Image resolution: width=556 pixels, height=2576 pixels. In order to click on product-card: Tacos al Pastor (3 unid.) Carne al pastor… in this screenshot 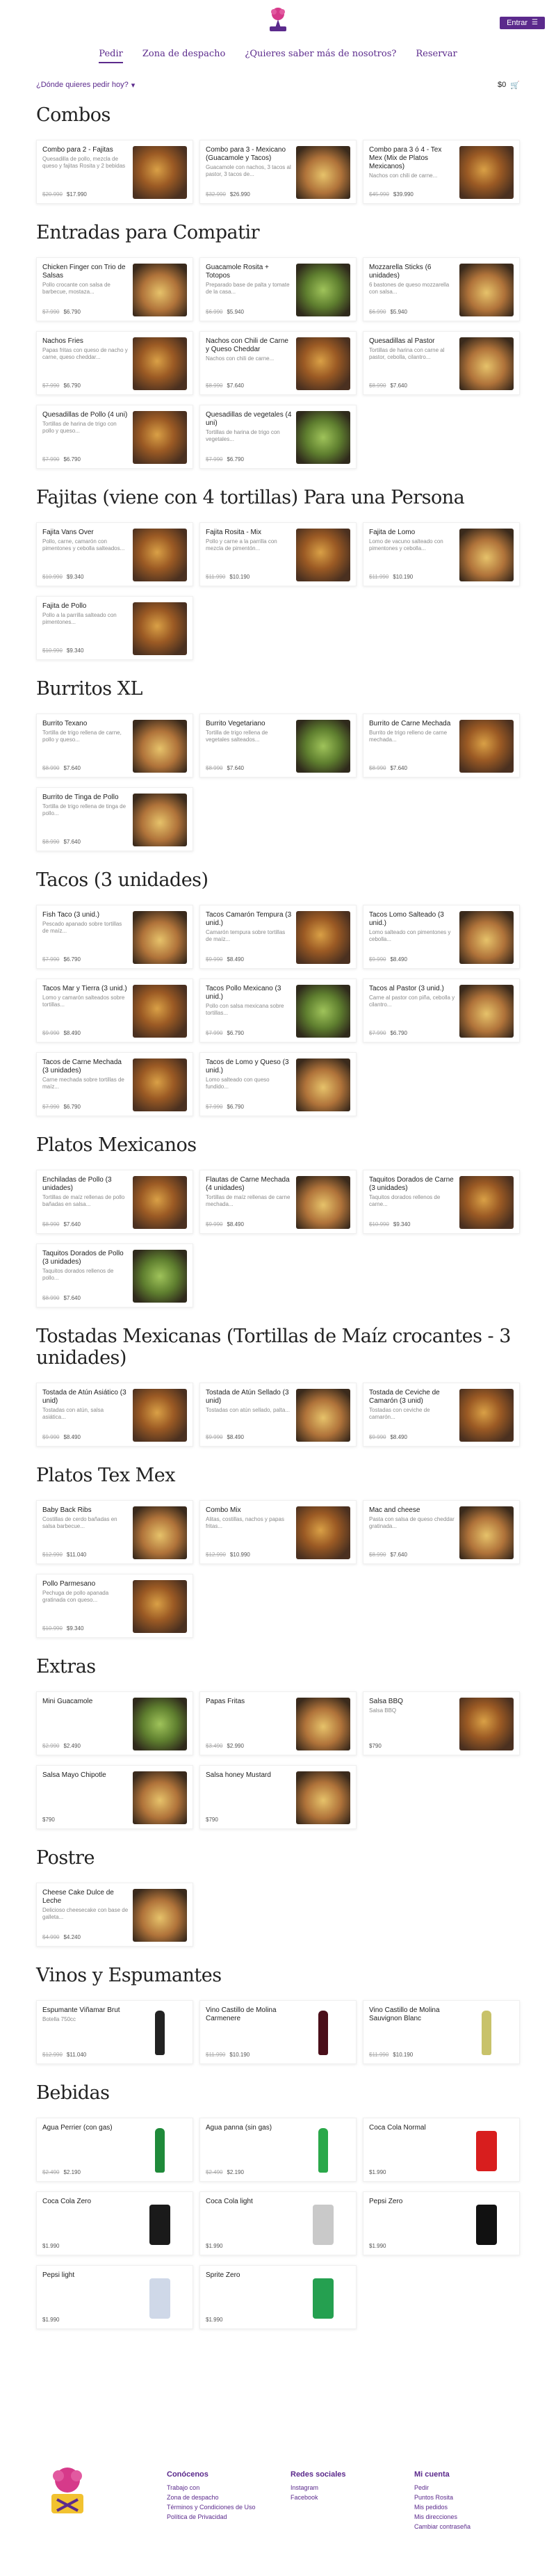, I will do `click(441, 1011)`.